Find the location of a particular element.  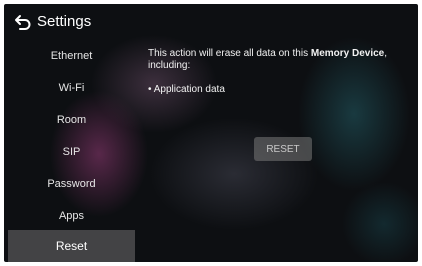

back-arrow-icon is located at coordinates (23, 22).